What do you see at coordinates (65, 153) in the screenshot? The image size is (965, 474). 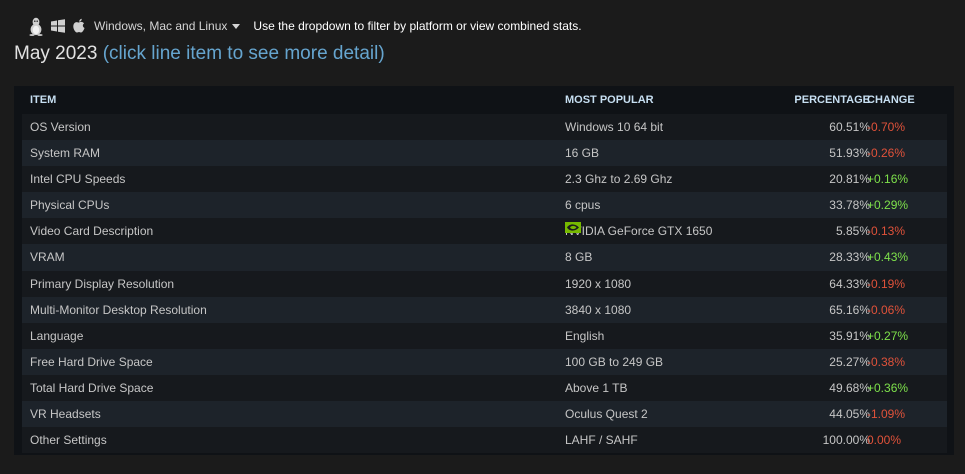 I see `row-item-label: System RAM` at bounding box center [65, 153].